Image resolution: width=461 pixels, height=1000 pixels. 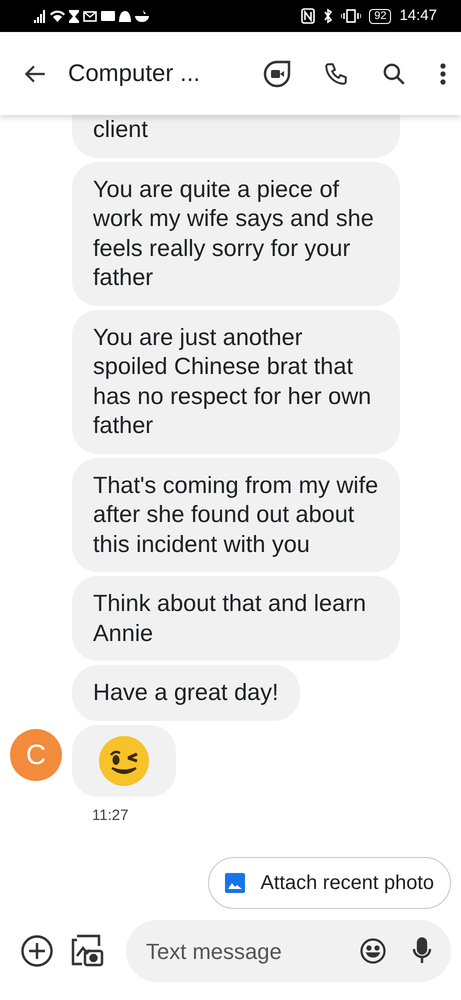 I want to click on video-call-button, so click(x=277, y=74).